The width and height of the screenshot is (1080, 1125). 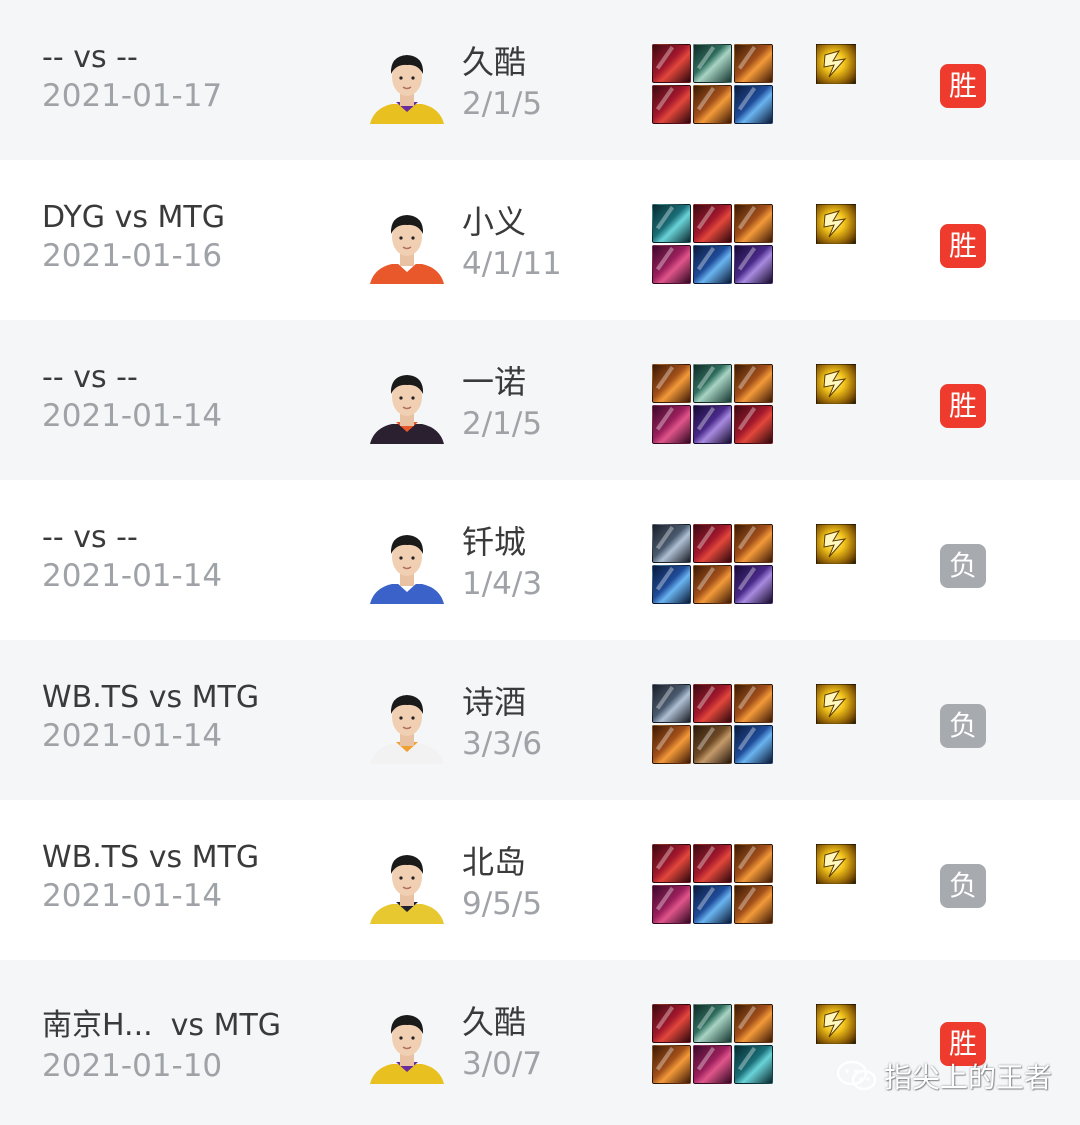 What do you see at coordinates (540, 400) in the screenshot?
I see `match-row: -- vs -- 2021-01-14 一诺 2/1/5 胜` at bounding box center [540, 400].